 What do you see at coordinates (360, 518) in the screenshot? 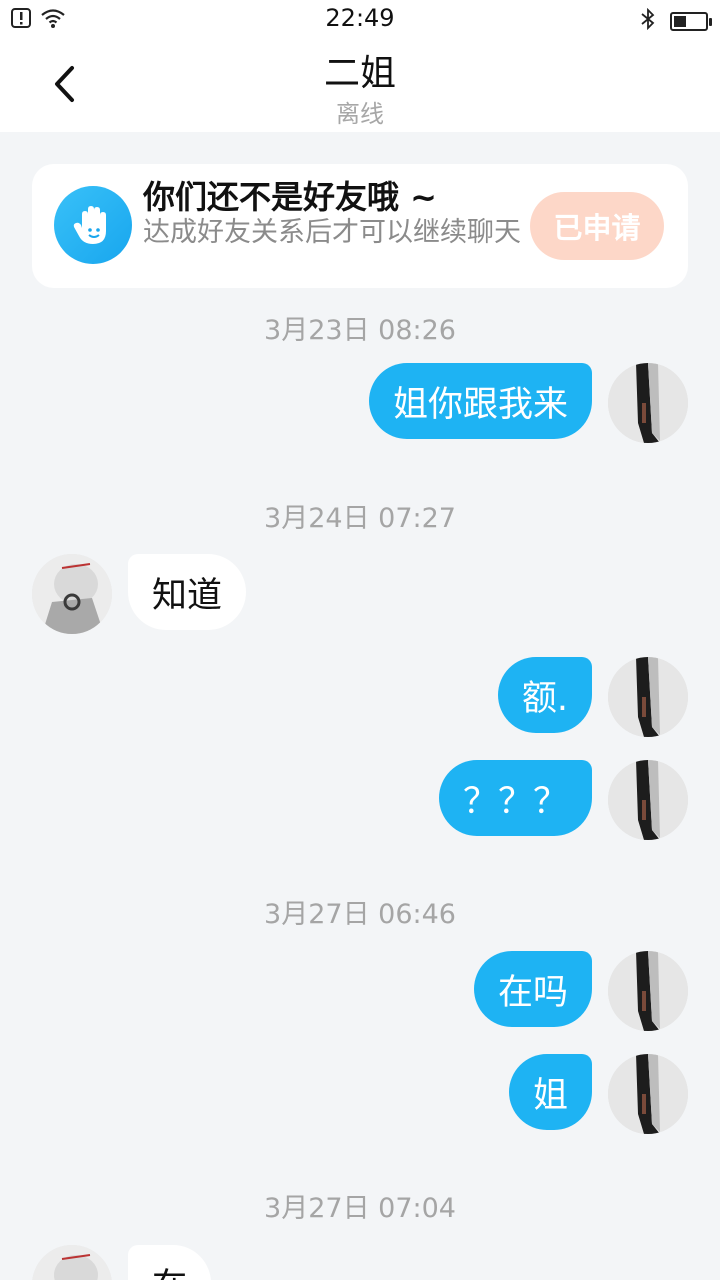
I see `timestamp: 3月24日 07:27` at bounding box center [360, 518].